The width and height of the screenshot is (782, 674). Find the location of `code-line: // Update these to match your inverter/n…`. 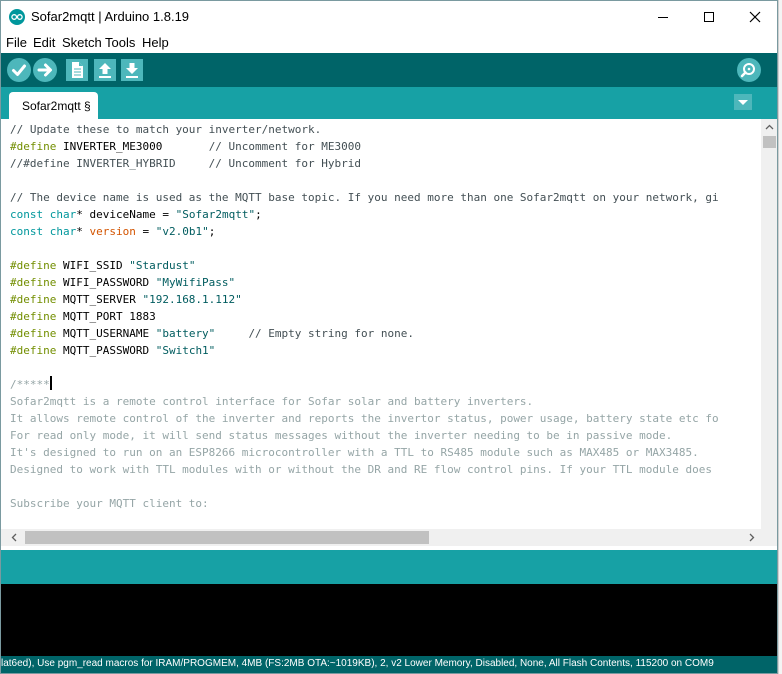

code-line: // Update these to match your inverter/n… is located at coordinates (165, 129).